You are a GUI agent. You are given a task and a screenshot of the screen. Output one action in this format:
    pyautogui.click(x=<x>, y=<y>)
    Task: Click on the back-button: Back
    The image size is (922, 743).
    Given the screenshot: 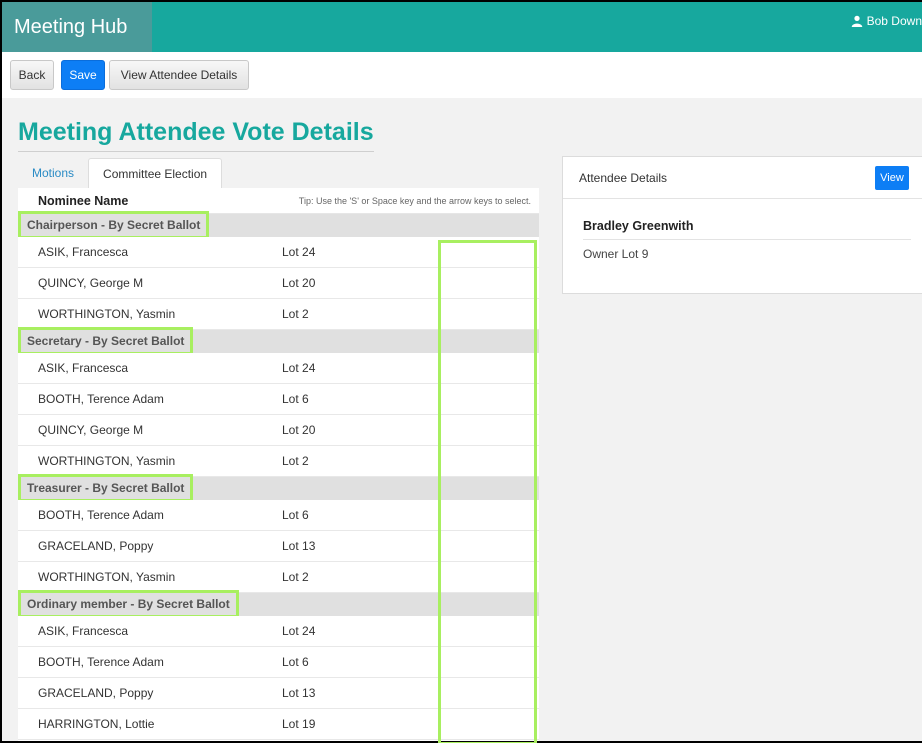 What is the action you would take?
    pyautogui.click(x=32, y=75)
    